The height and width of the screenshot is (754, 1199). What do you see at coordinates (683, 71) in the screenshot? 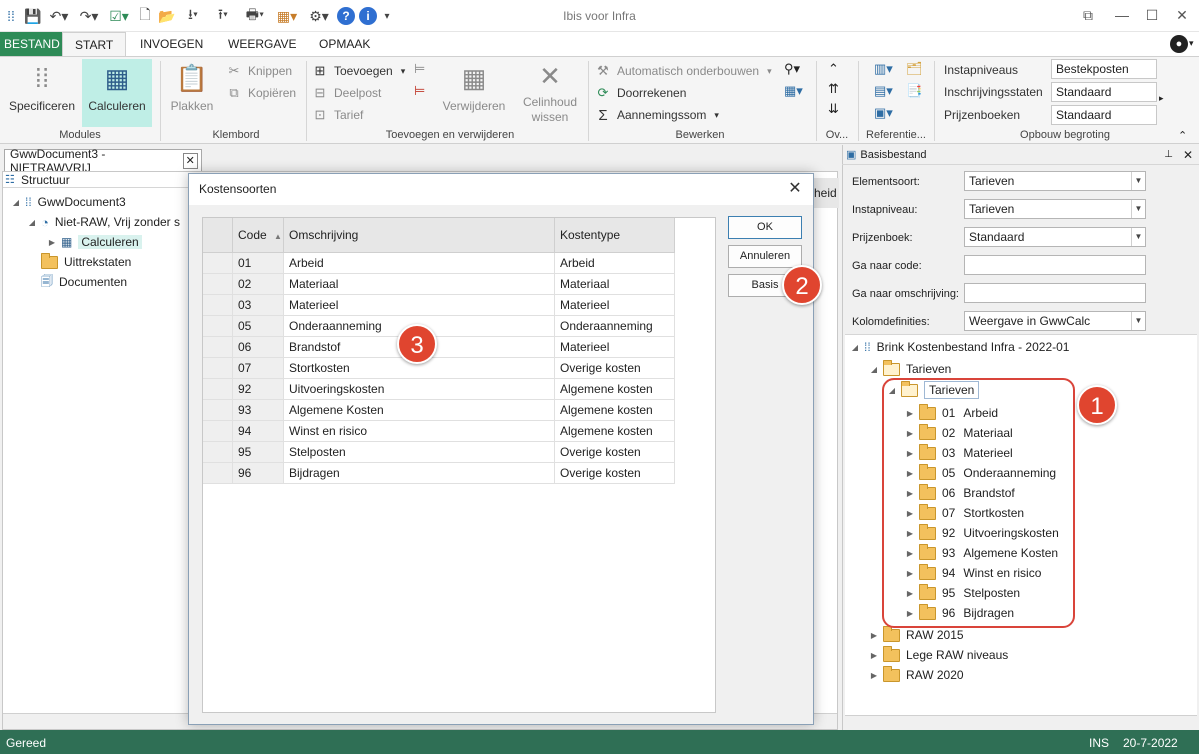
I see `automatisch-onderbouwen-button: ⚒ Automatisch onderbouwen ▾` at bounding box center [683, 71].